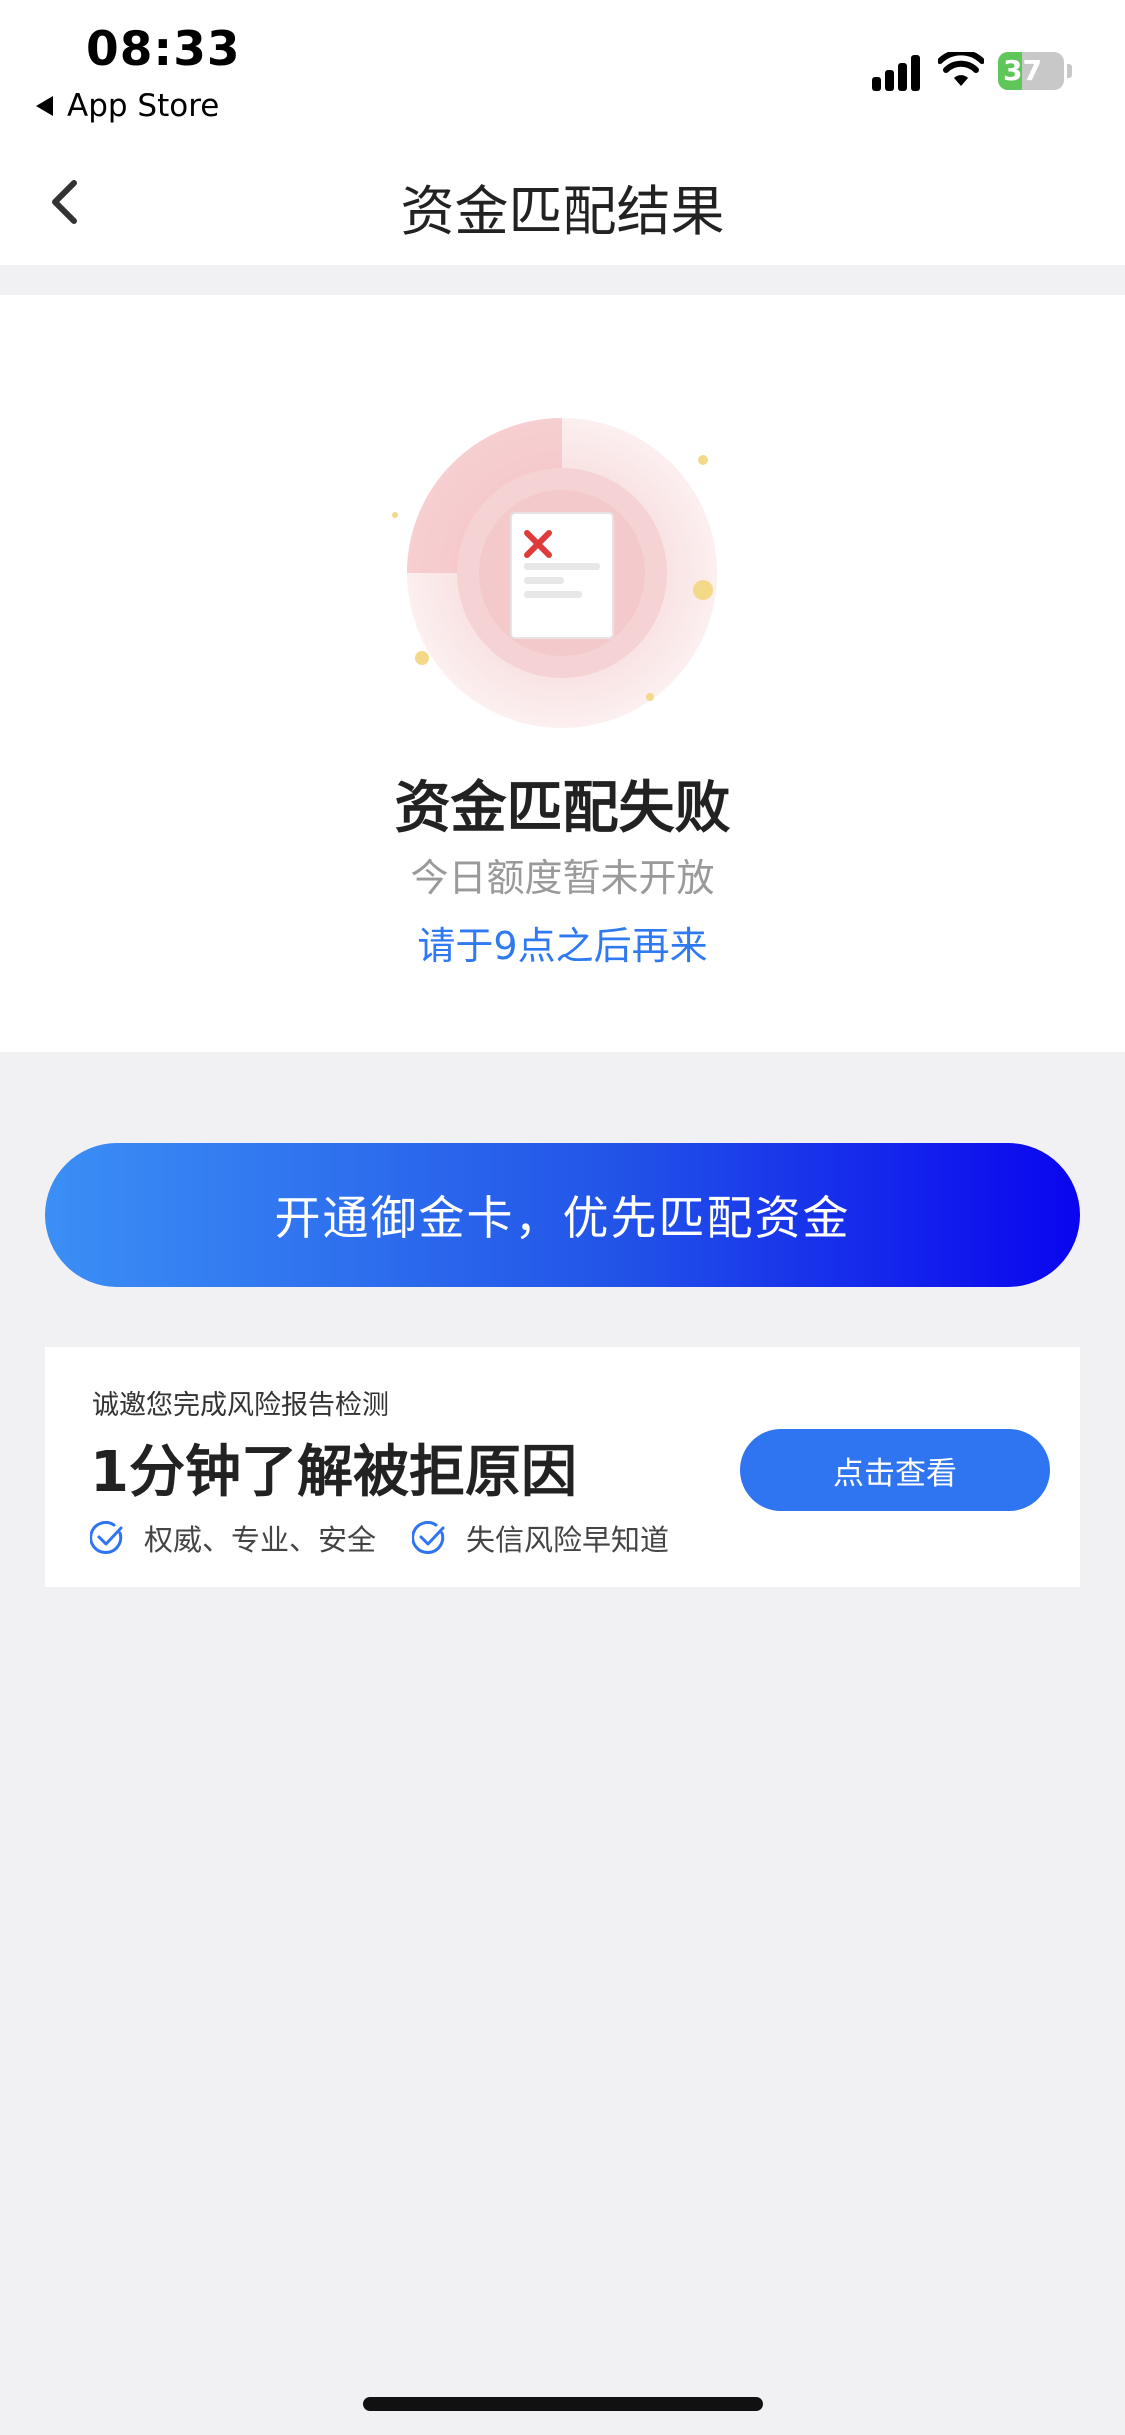 This screenshot has width=1125, height=2435. Describe the element at coordinates (163, 49) in the screenshot. I see `status-time: 08:33` at that location.